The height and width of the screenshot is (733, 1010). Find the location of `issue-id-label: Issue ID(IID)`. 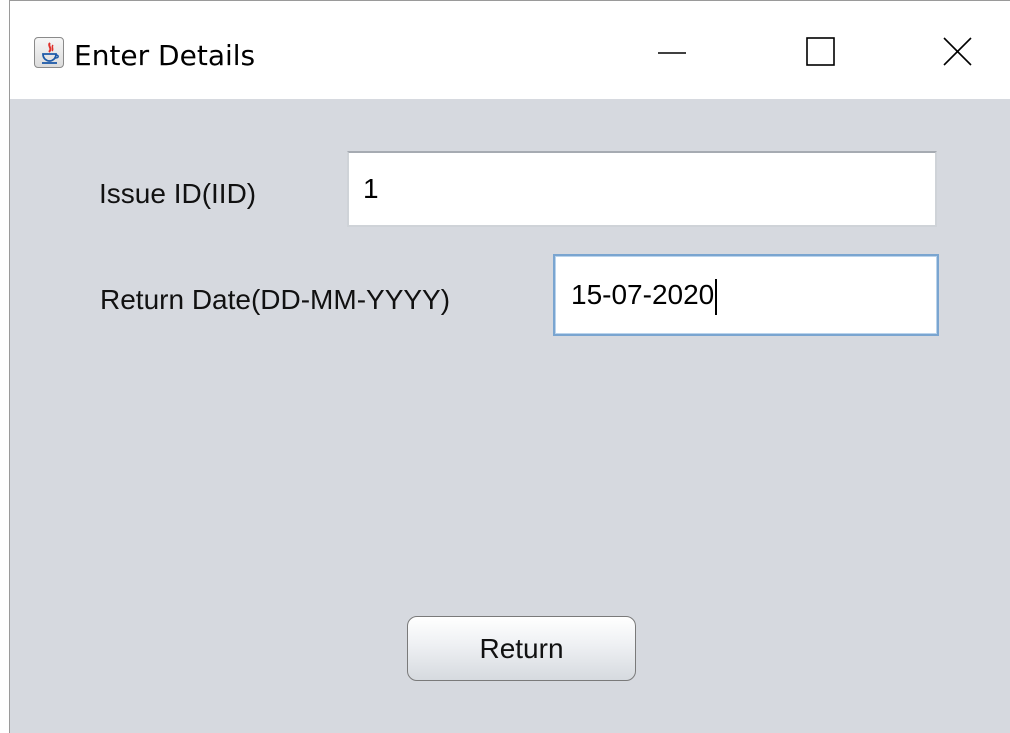

issue-id-label: Issue ID(IID) is located at coordinates (178, 193).